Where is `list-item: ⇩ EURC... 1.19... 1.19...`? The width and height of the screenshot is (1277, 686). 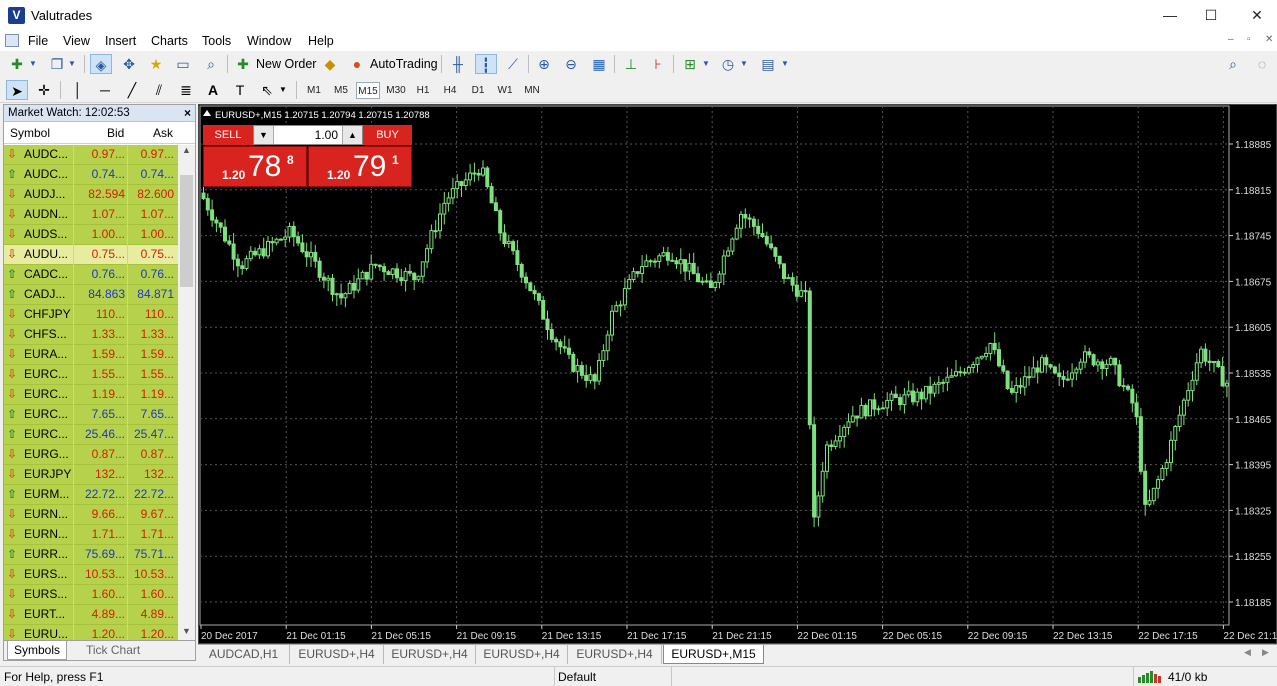
list-item: ⇩ EURC... 1.19... 1.19... is located at coordinates (91, 395).